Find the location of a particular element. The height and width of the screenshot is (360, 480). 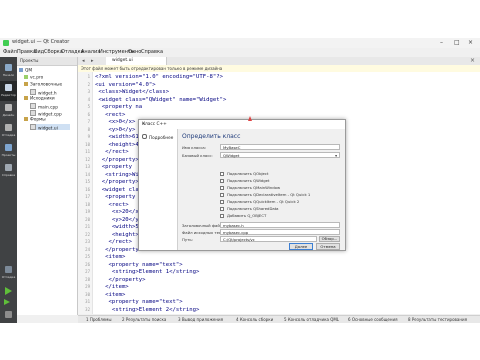

mode-label: Справка is located at coordinates (8, 175).